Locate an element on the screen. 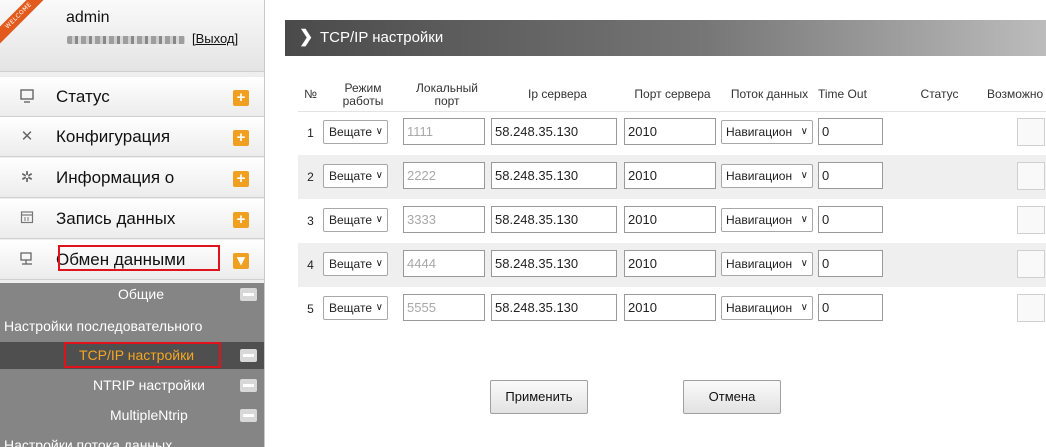 The image size is (1046, 447). local-port-input: 4444 is located at coordinates (444, 263).